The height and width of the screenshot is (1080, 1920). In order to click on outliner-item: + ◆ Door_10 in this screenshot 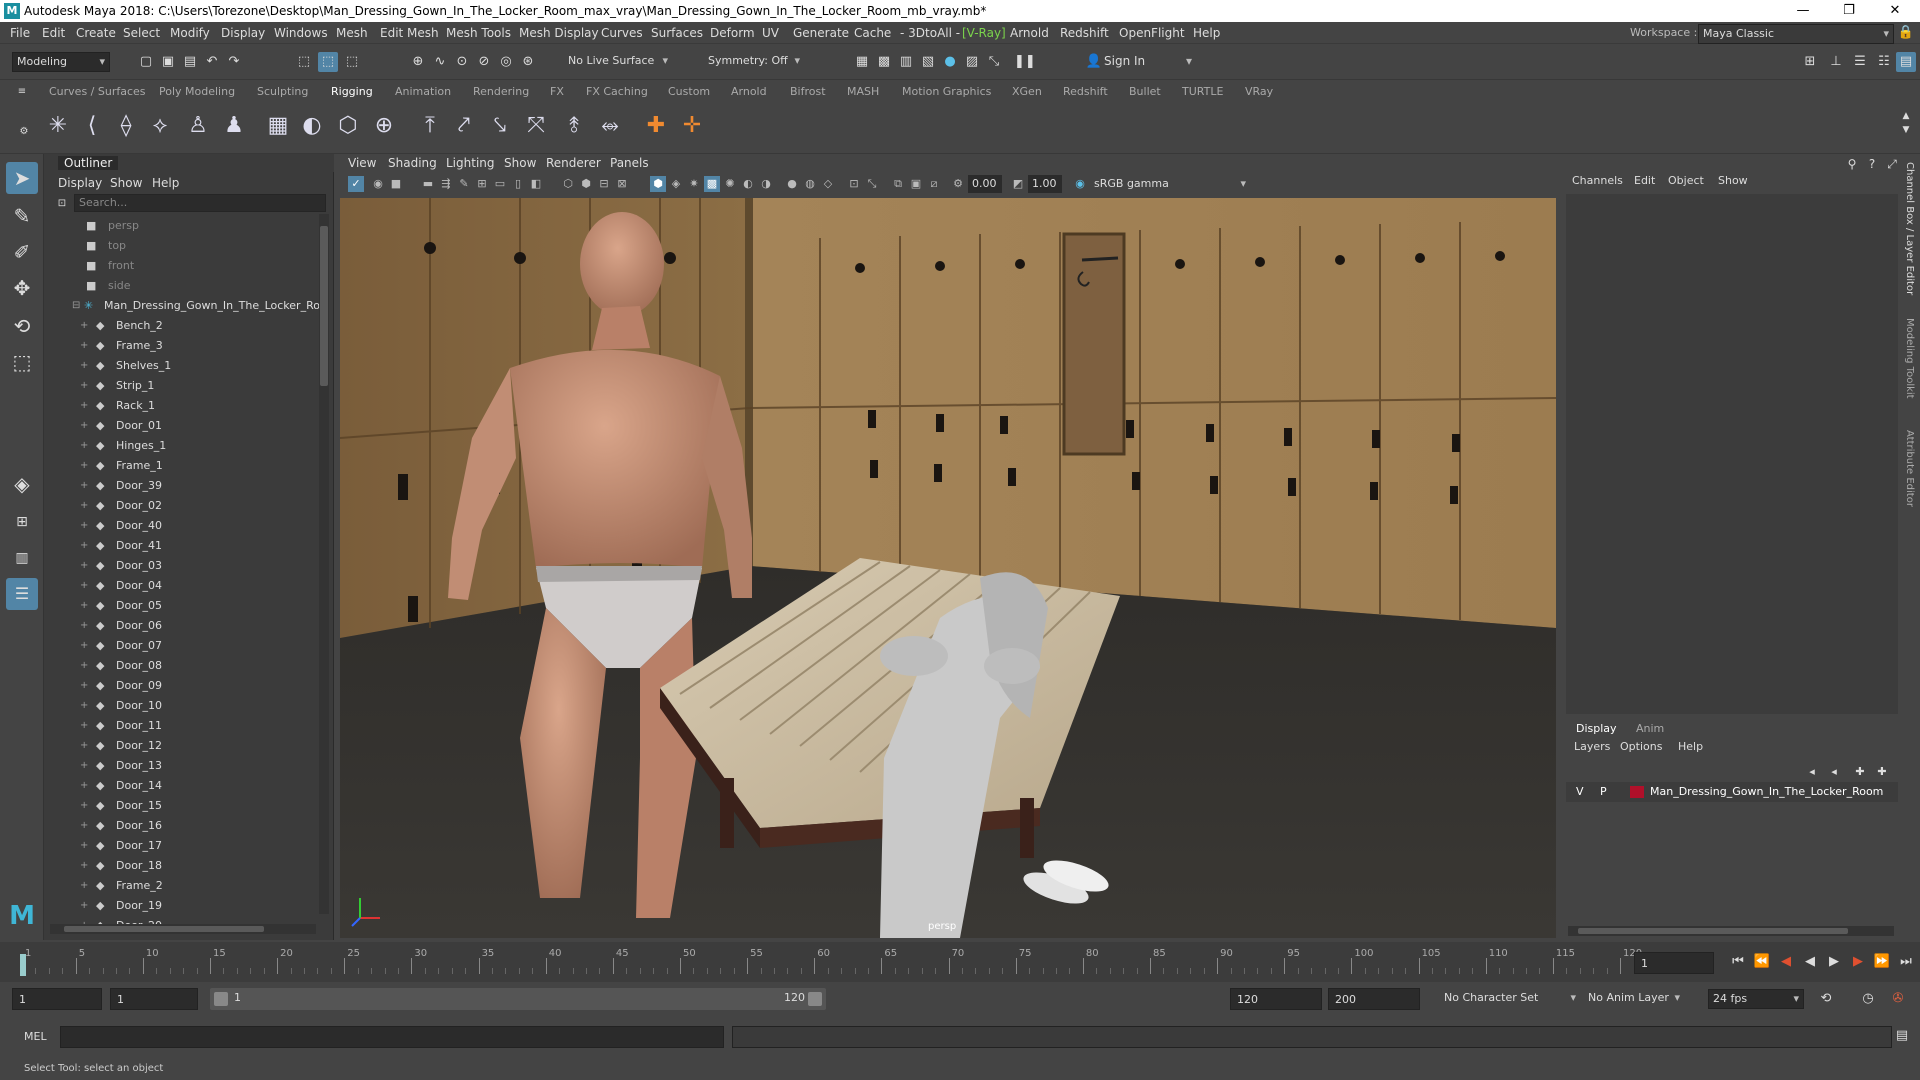, I will do `click(184, 706)`.